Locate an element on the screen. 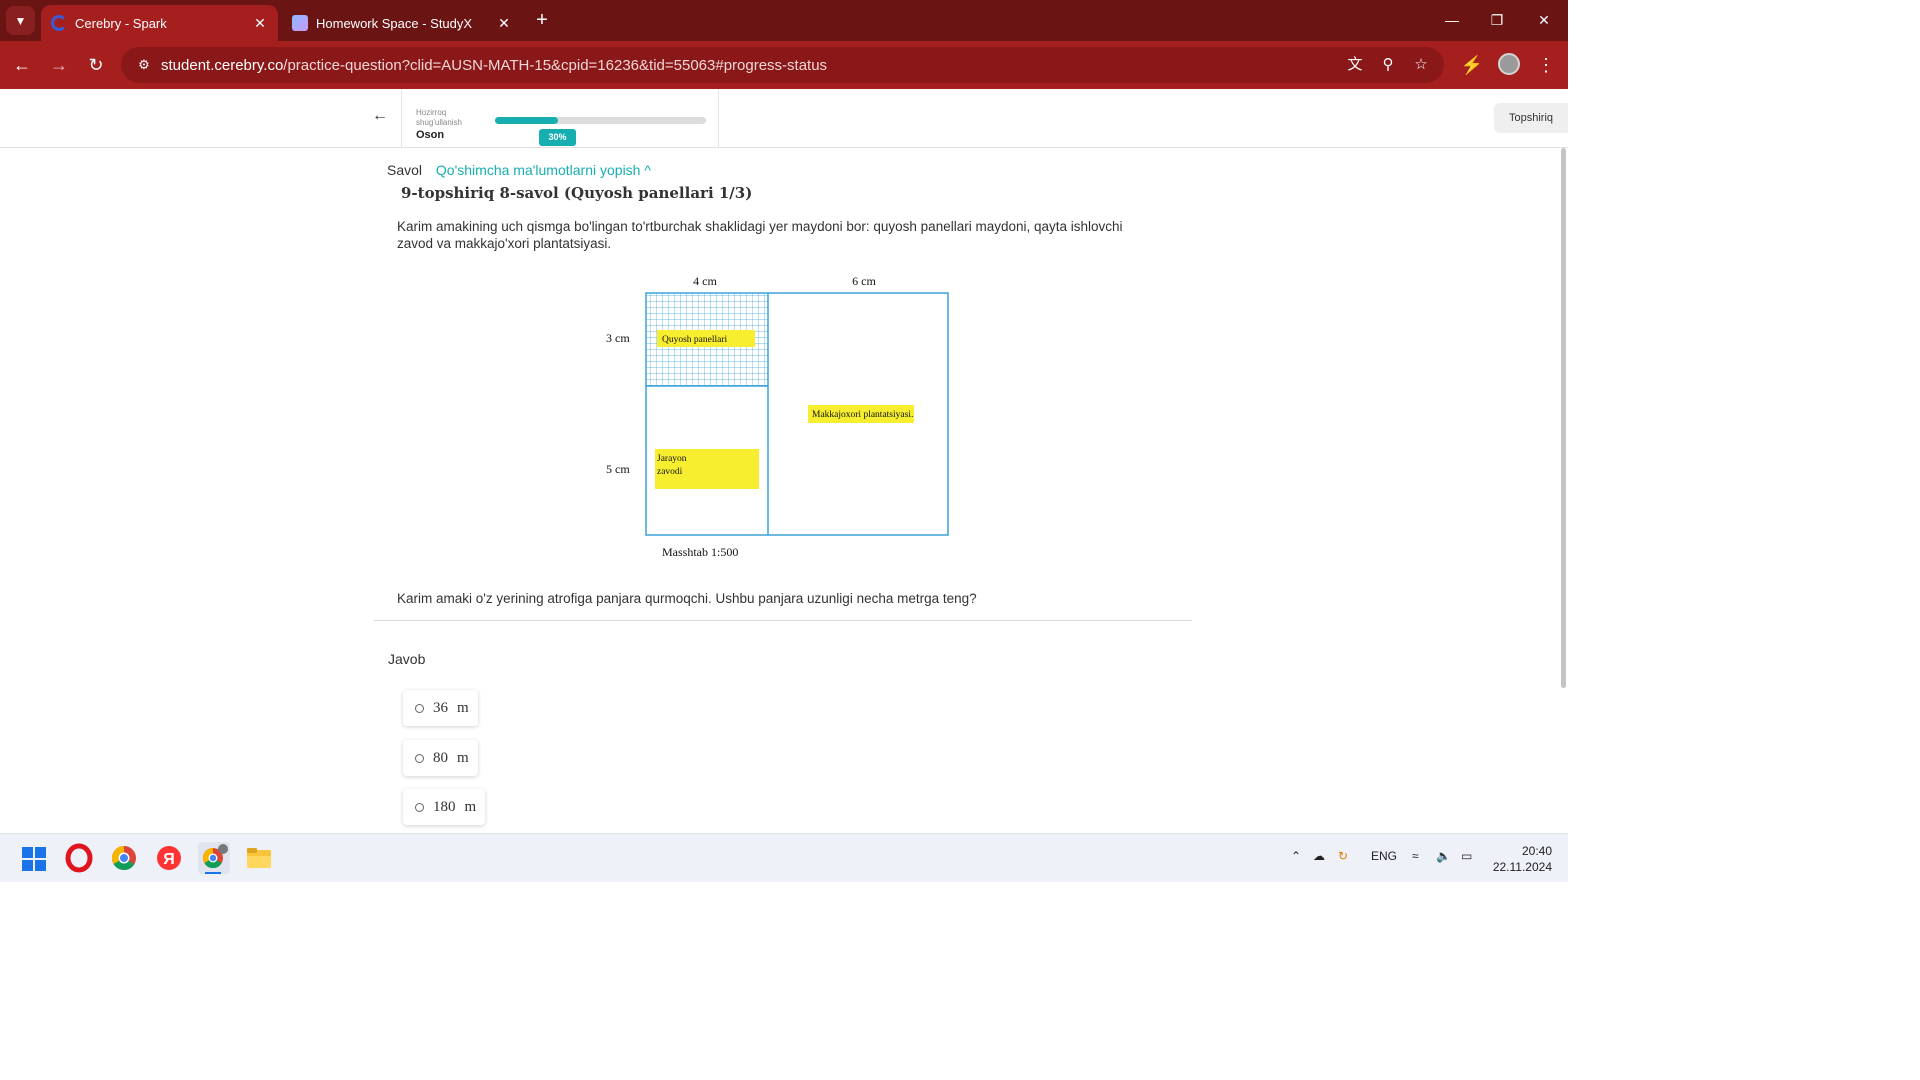  tab-studyx: Homework Space - StudyX ✕ is located at coordinates (402, 23).